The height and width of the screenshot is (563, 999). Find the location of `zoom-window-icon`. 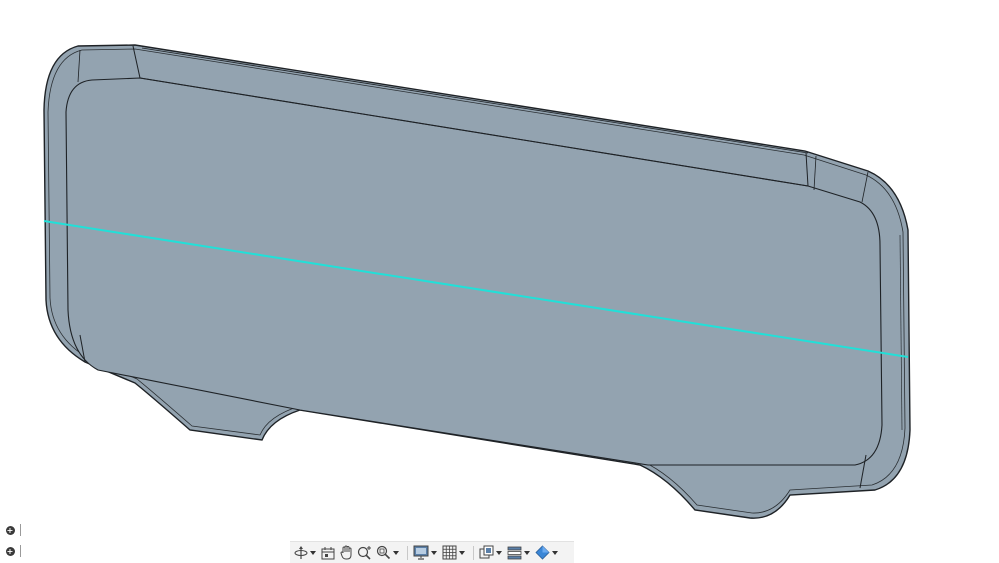

zoom-window-icon is located at coordinates (383, 552).